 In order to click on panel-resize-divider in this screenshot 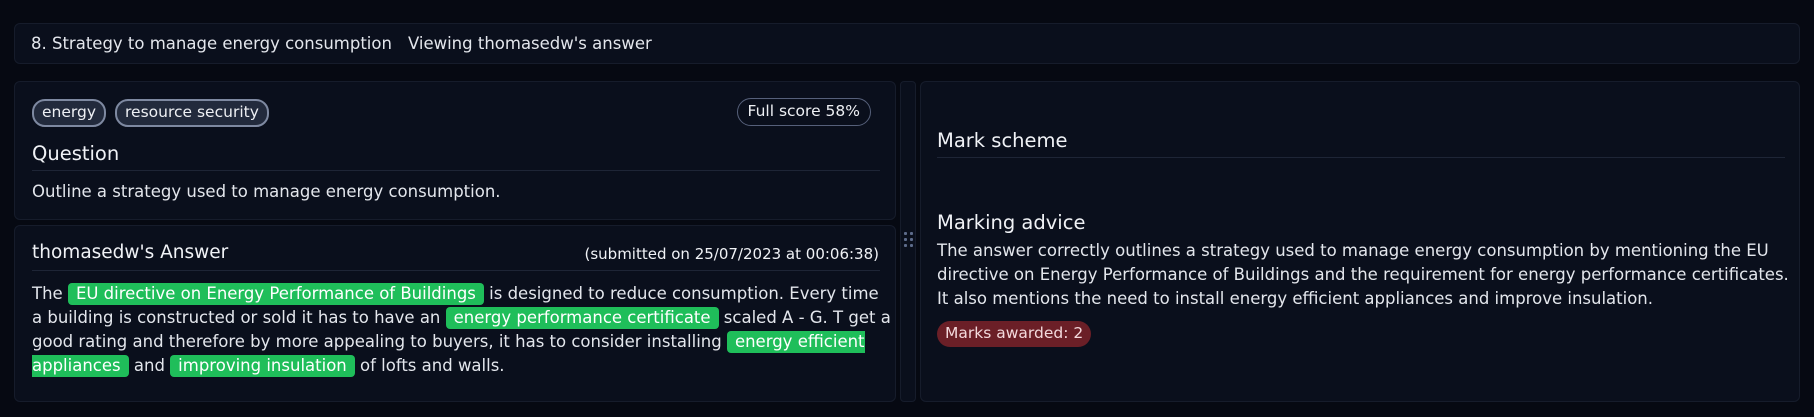, I will do `click(908, 241)`.